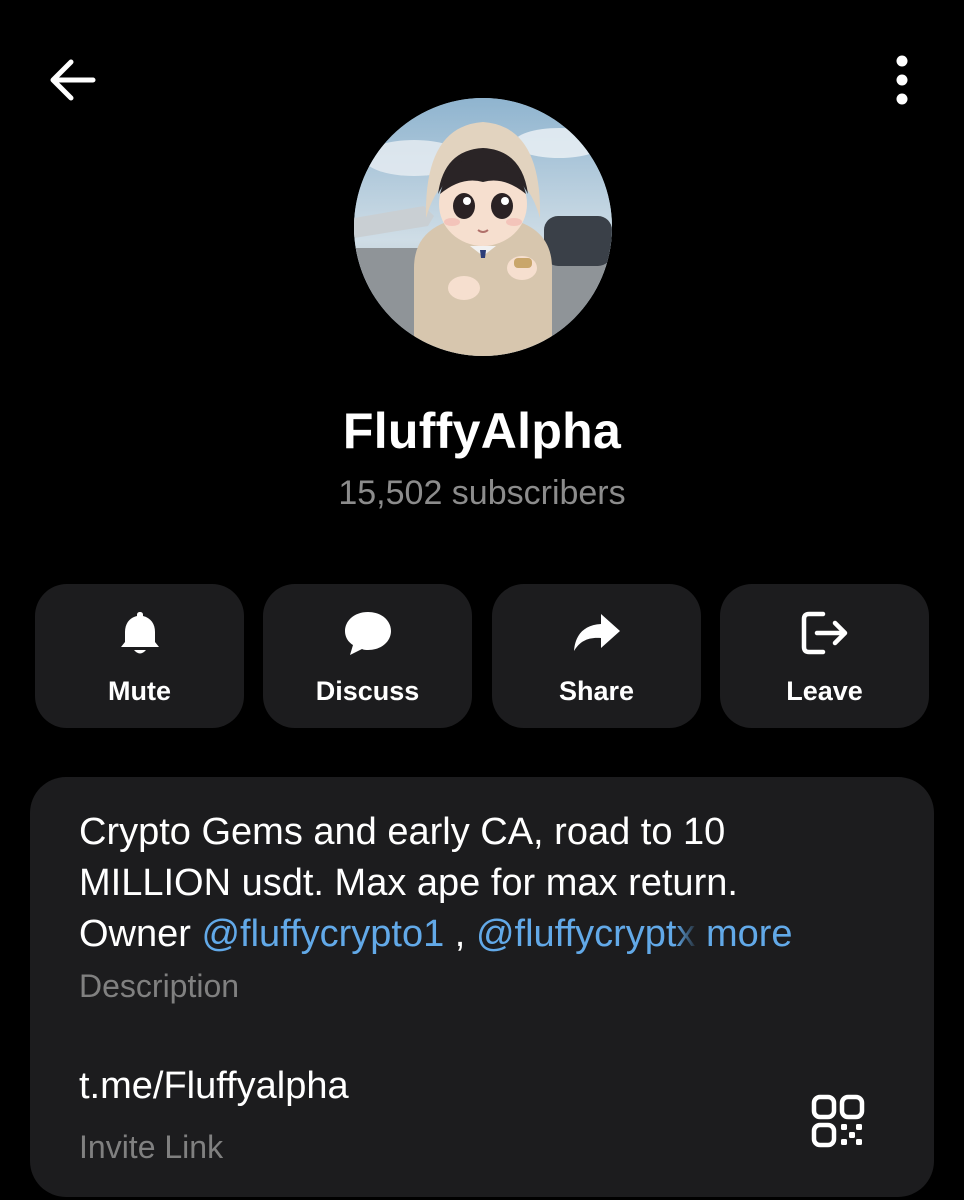 The image size is (964, 1200). I want to click on back-button, so click(72, 80).